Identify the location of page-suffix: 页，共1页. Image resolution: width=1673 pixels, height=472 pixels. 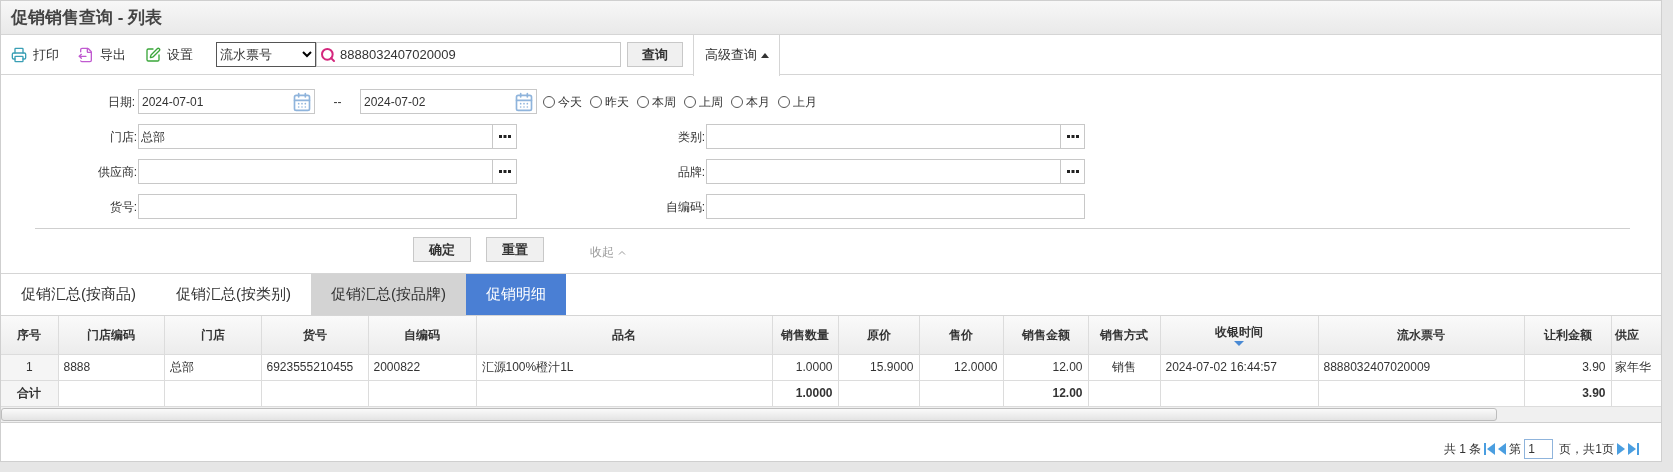
(1586, 449).